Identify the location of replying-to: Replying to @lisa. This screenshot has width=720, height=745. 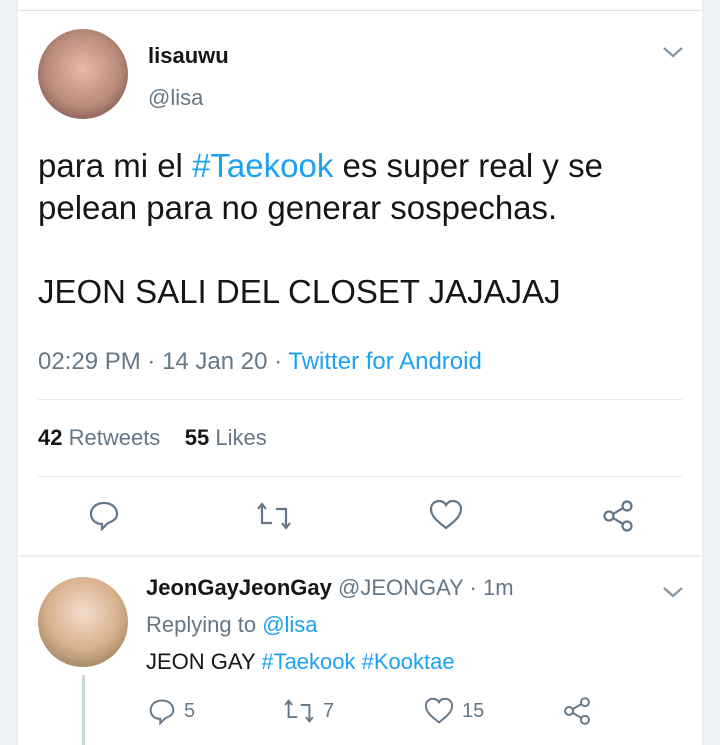
(232, 625).